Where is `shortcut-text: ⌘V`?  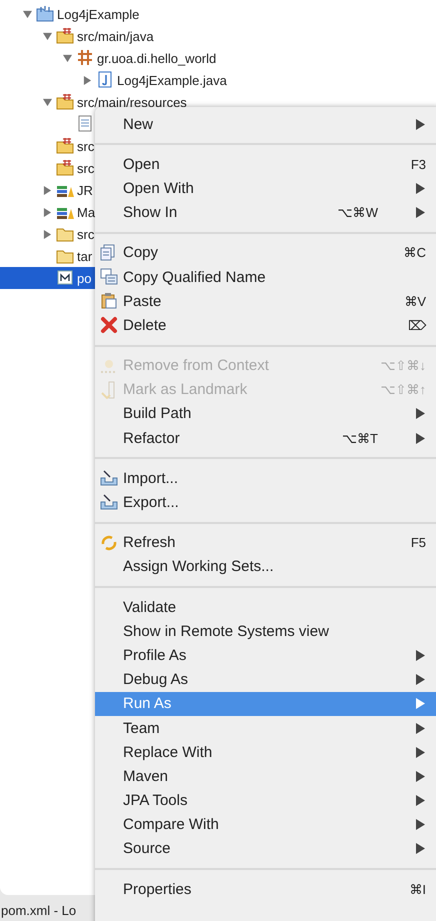 shortcut-text: ⌘V is located at coordinates (415, 301).